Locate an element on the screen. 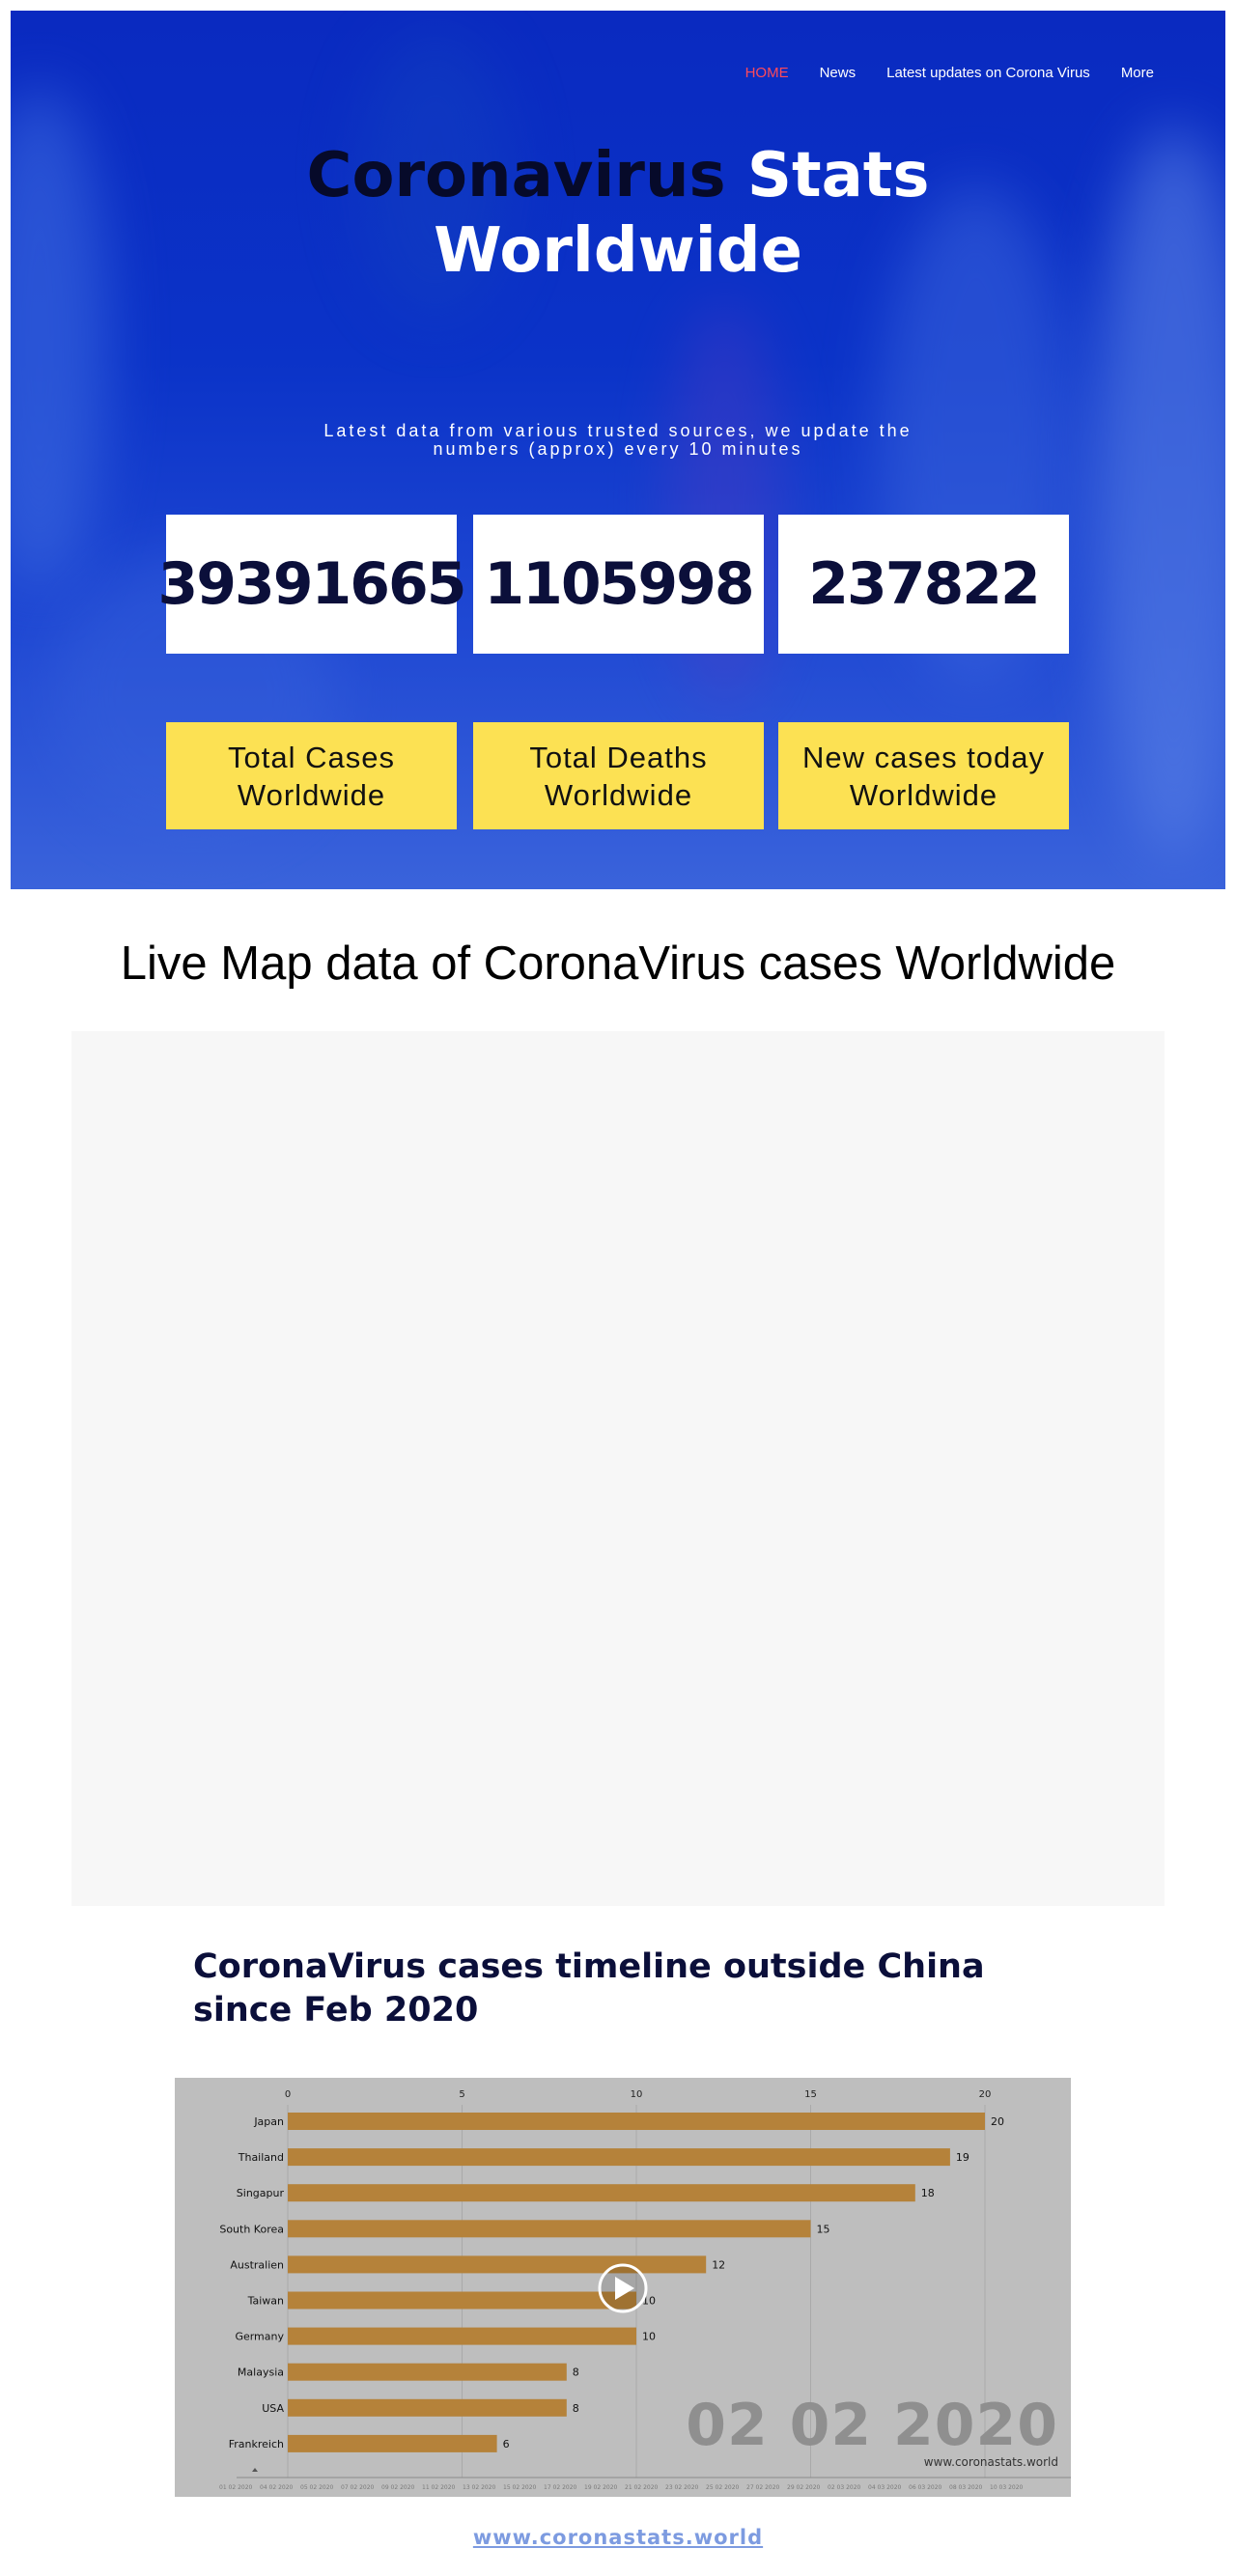  category-label: Frankreich is located at coordinates (256, 2444).